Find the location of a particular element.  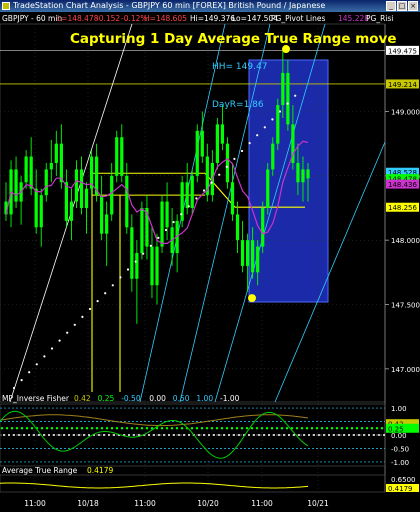

atr-marker-label: 0.4179 is located at coordinates (400, 489).